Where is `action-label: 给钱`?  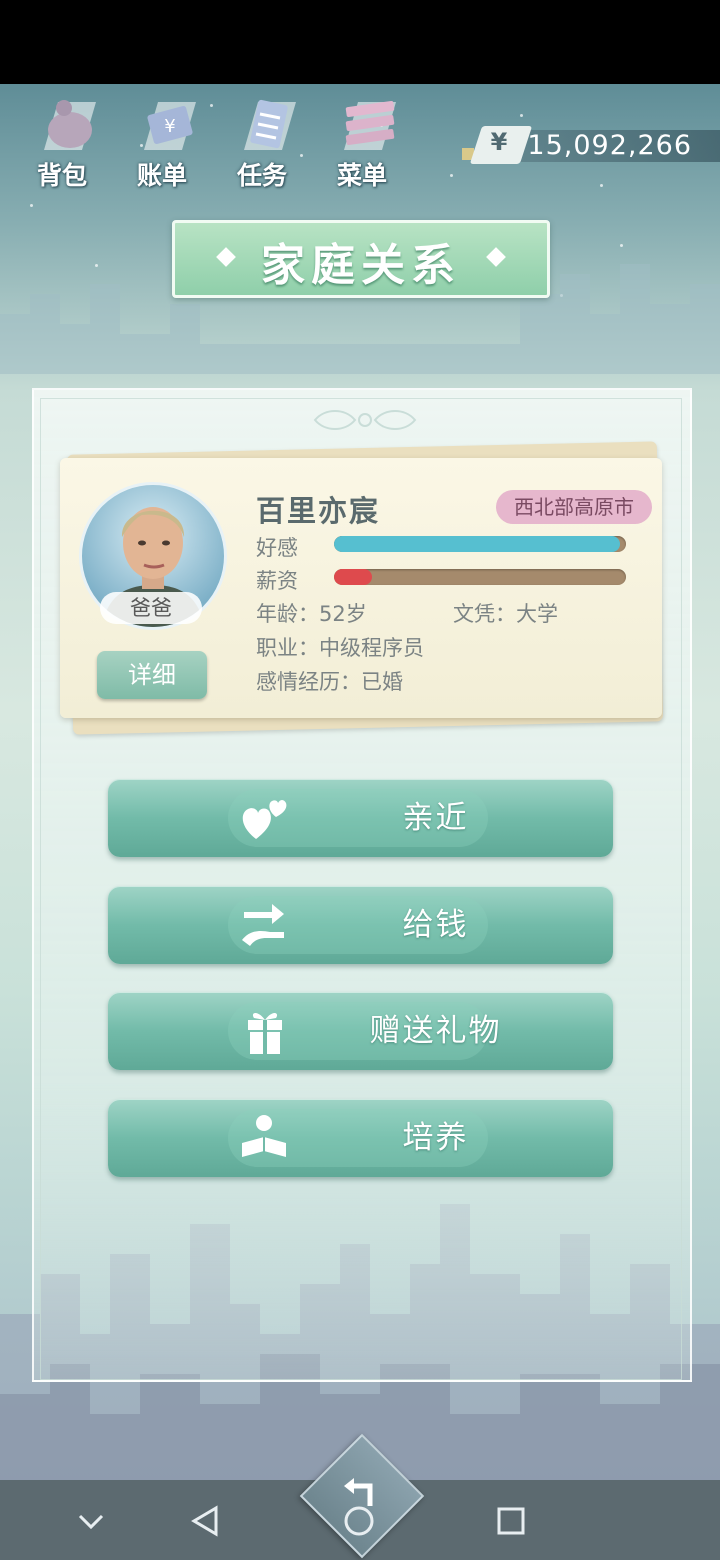 action-label: 给钱 is located at coordinates (435, 925).